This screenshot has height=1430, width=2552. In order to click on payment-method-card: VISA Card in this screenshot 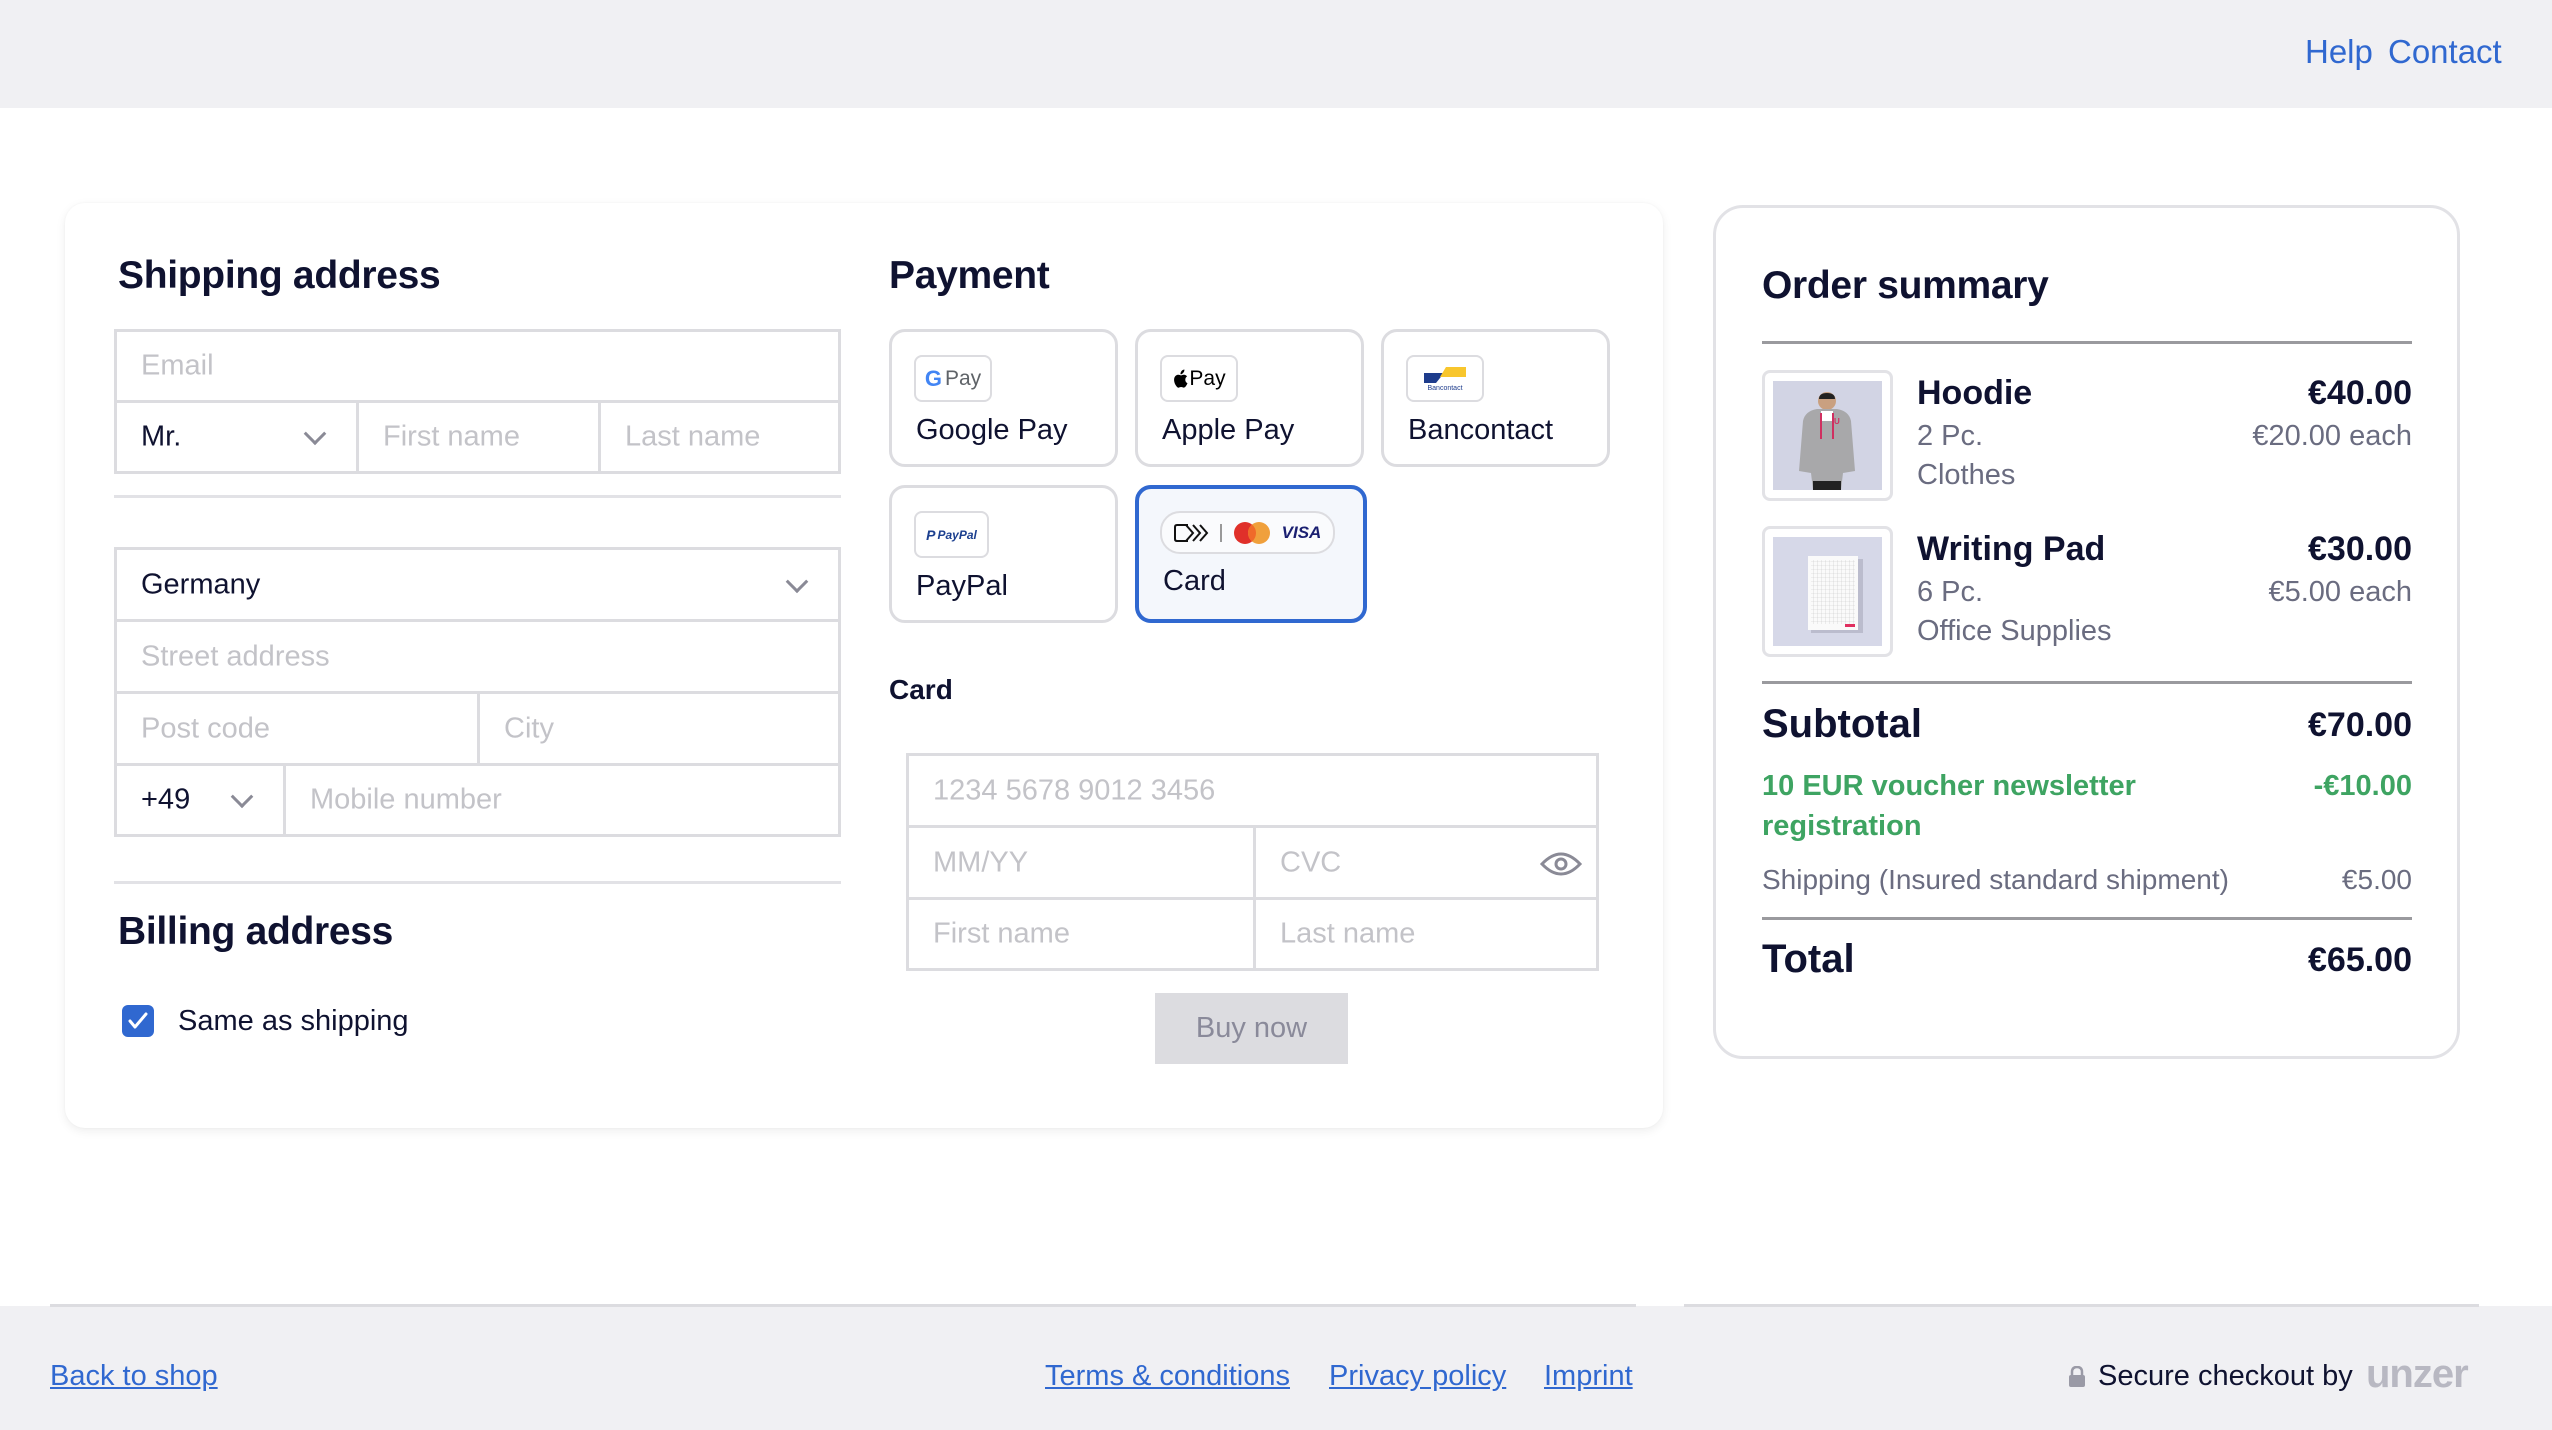, I will do `click(1251, 554)`.